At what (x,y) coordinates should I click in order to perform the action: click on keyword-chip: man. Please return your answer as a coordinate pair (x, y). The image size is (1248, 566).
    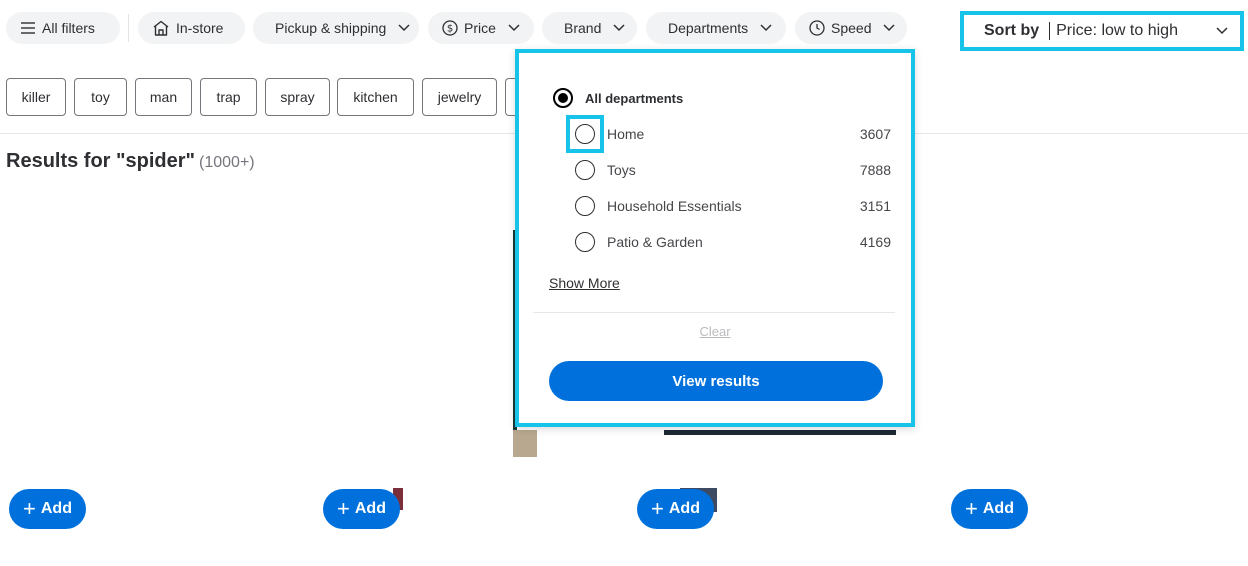
    Looking at the image, I should click on (163, 97).